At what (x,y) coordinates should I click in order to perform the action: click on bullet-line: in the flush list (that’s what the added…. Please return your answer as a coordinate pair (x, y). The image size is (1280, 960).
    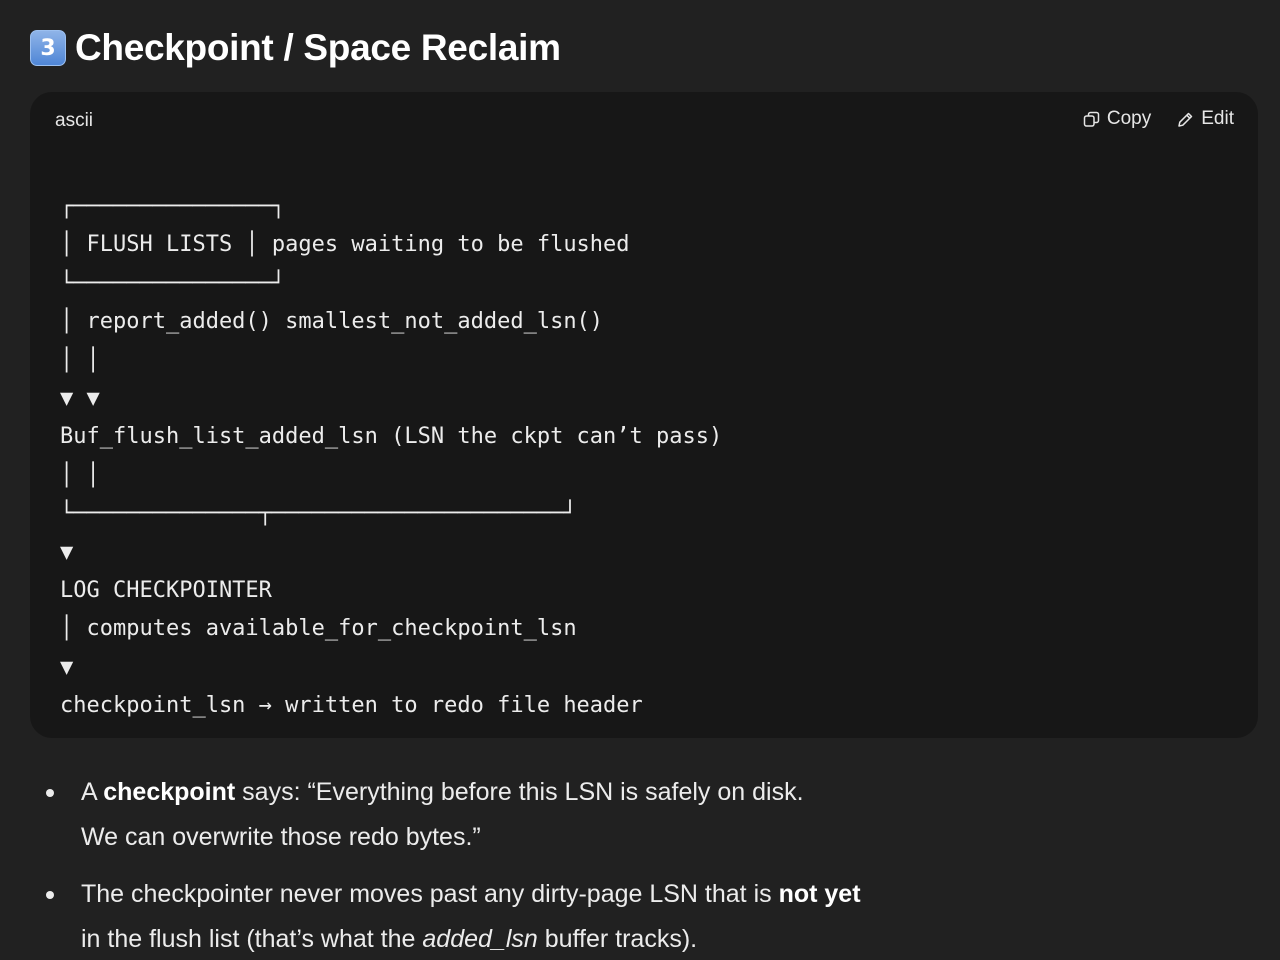
    Looking at the image, I should click on (471, 938).